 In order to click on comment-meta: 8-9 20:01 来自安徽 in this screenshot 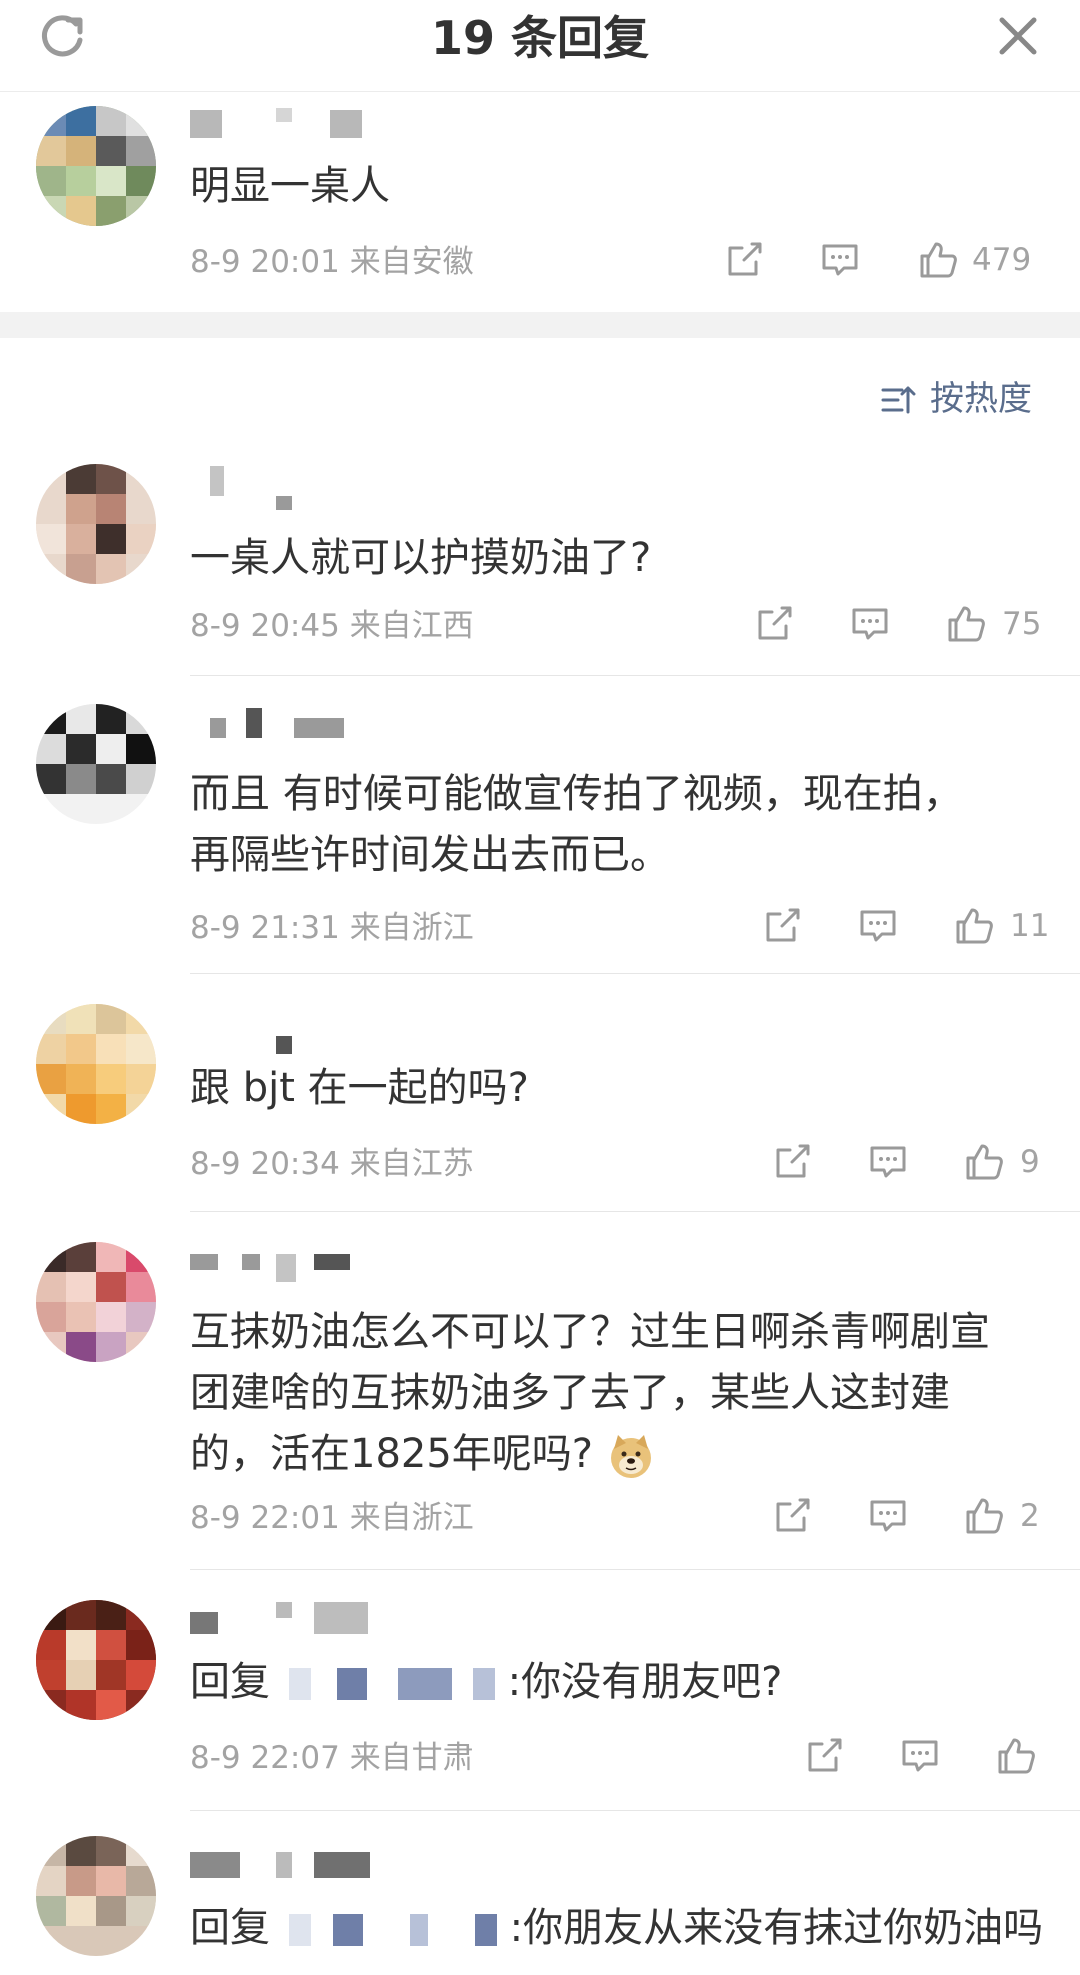, I will do `click(332, 262)`.